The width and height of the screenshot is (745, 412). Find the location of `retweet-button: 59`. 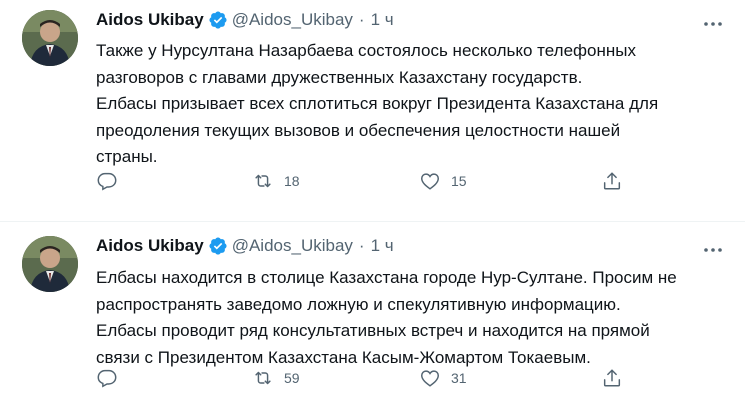

retweet-button: 59 is located at coordinates (276, 378).